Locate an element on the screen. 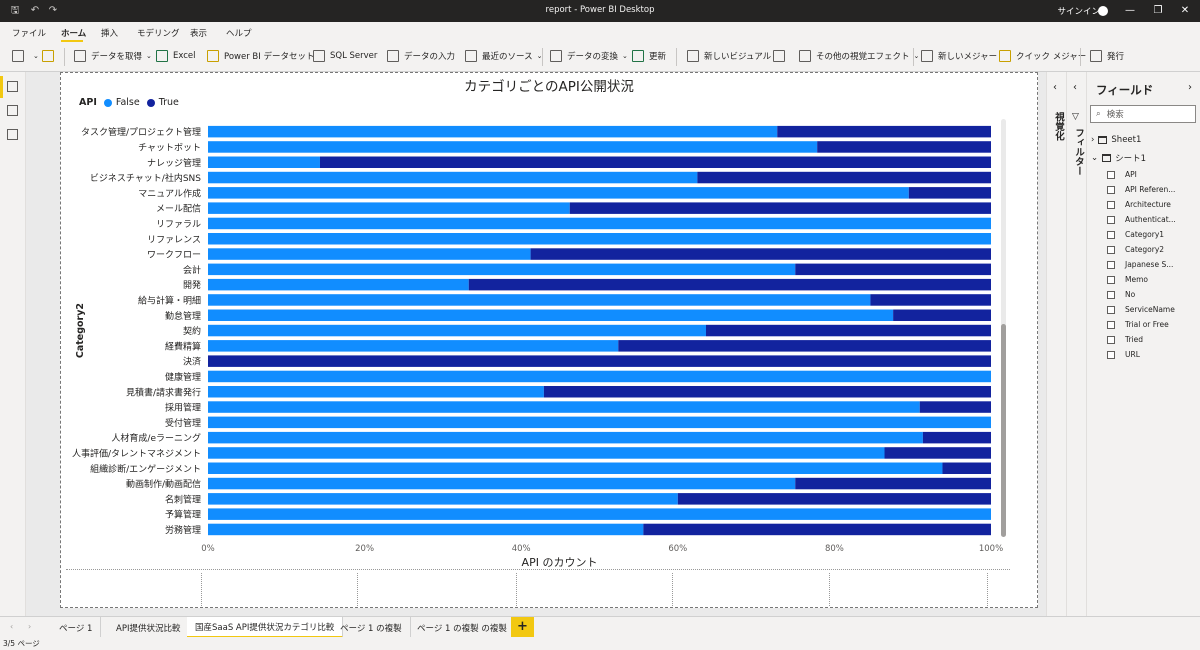  transform-data-button: データの変換 ⌄ is located at coordinates (589, 56).